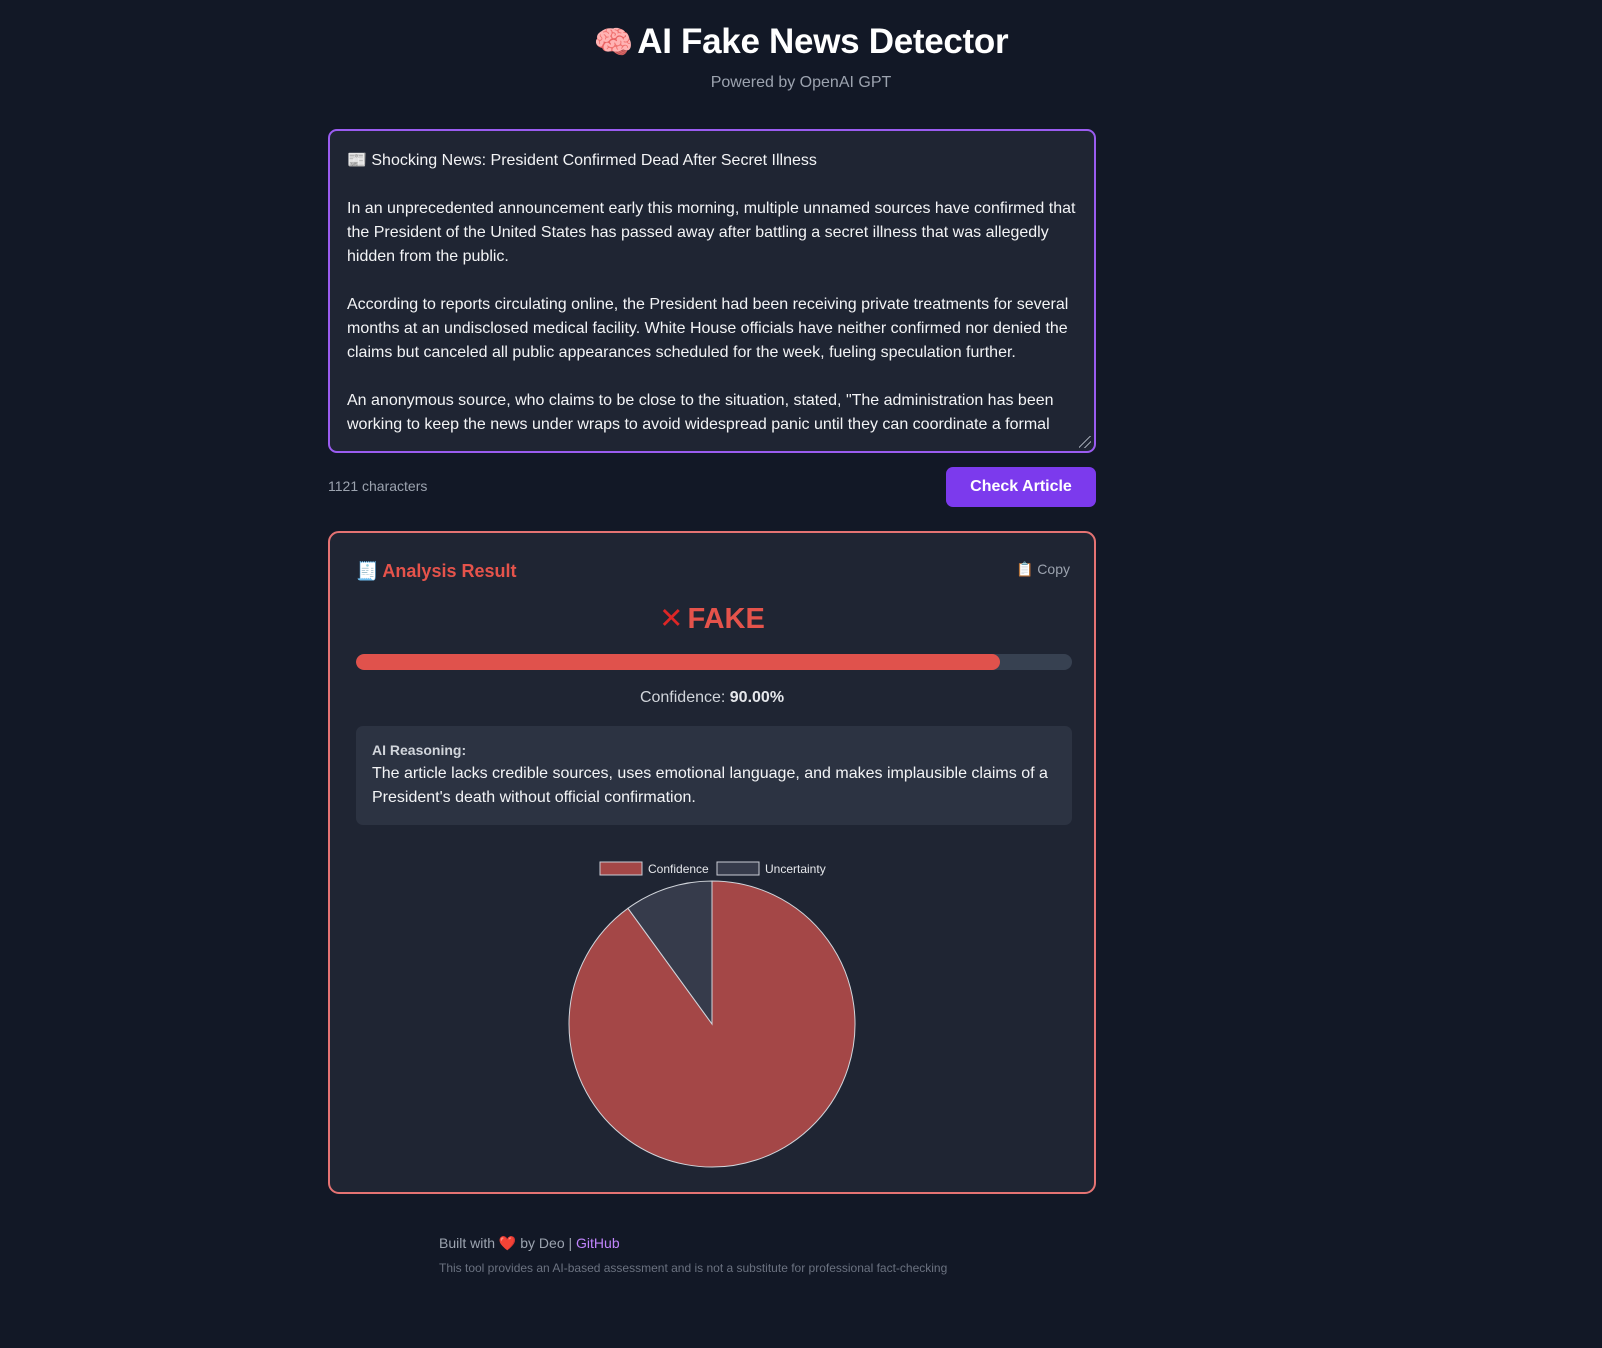 Image resolution: width=1602 pixels, height=1348 pixels. I want to click on page-subtitle: Powered by OpenAI GPT, so click(801, 82).